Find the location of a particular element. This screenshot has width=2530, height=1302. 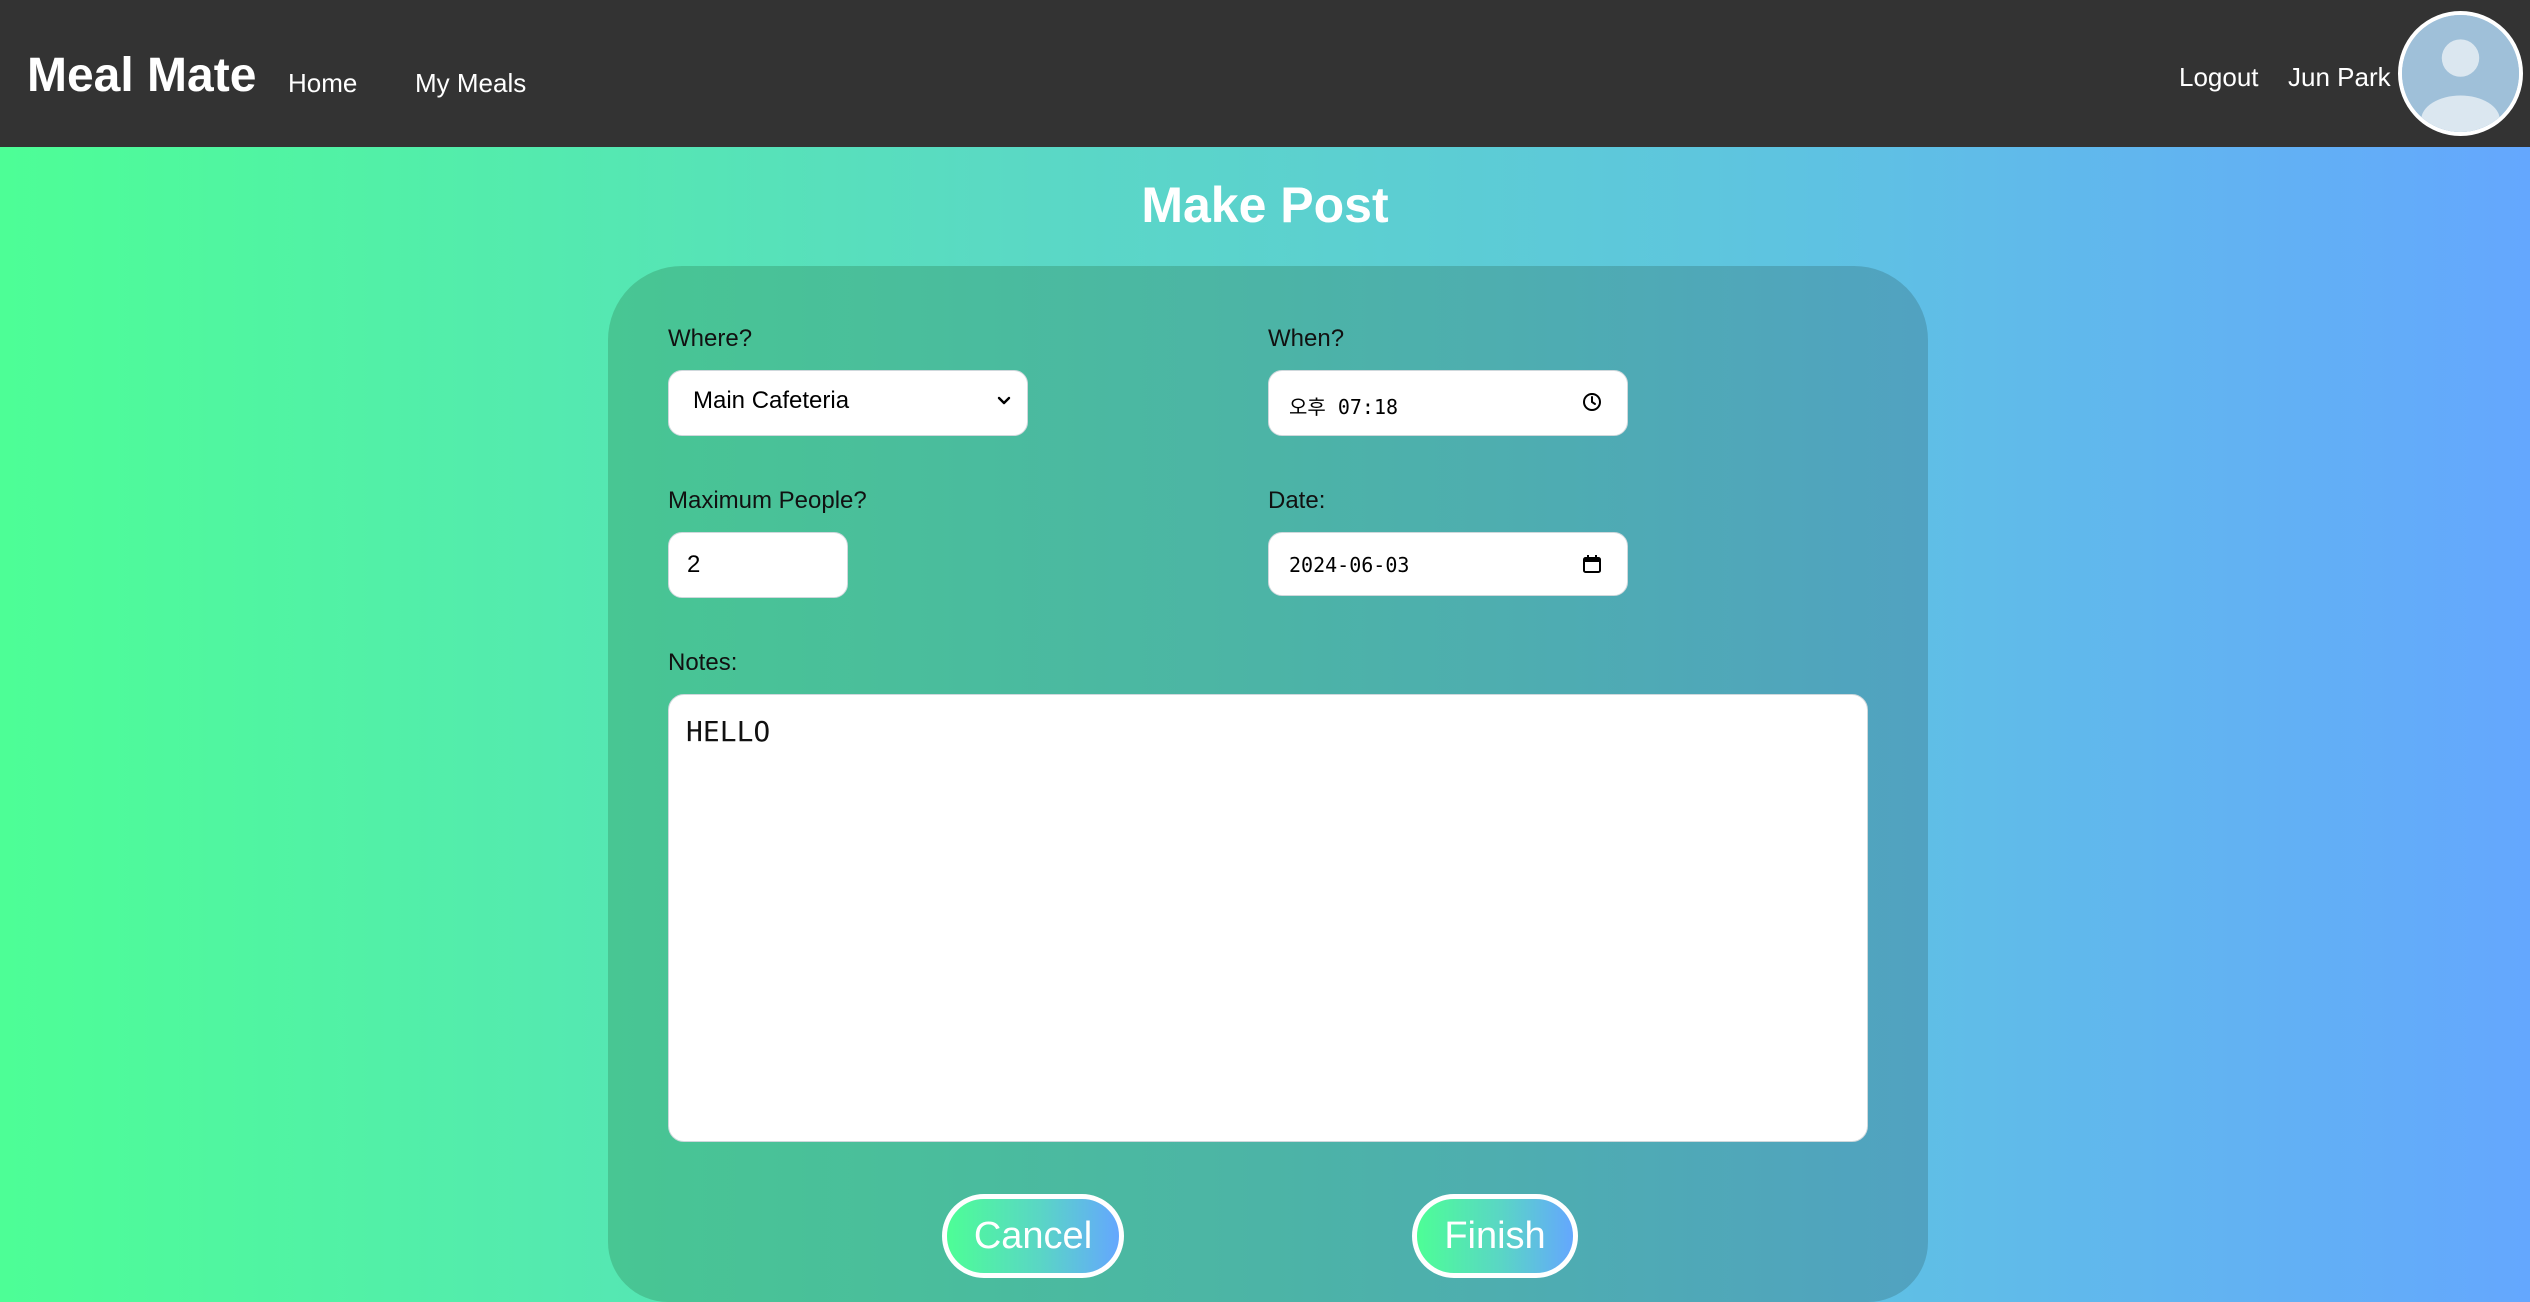

calendar-icon is located at coordinates (1592, 564).